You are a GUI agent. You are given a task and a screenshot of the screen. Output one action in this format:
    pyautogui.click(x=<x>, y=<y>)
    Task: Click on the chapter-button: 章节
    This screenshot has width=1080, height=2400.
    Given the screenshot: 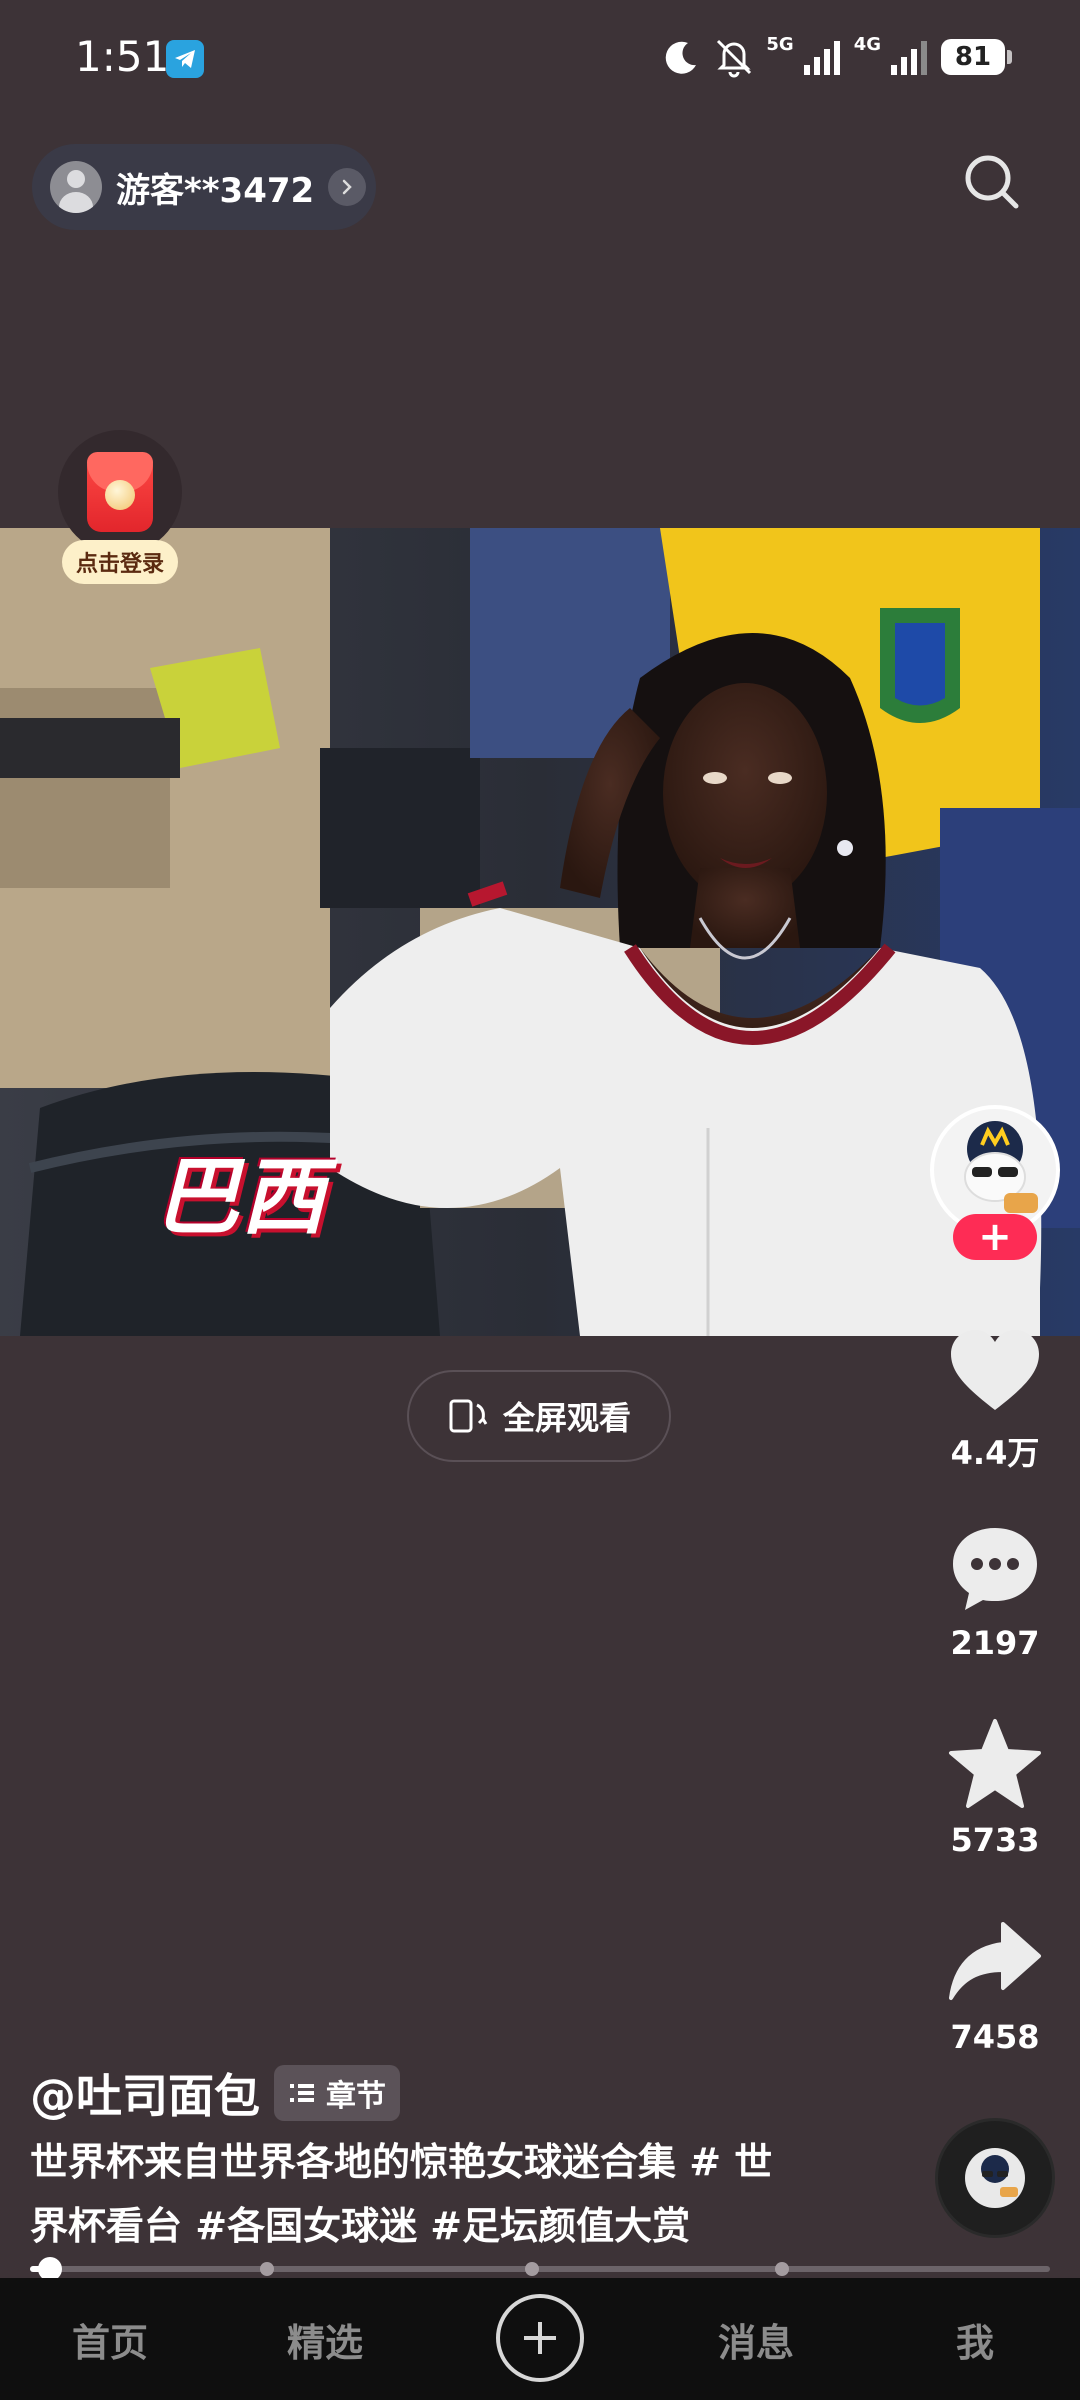 What is the action you would take?
    pyautogui.click(x=337, y=2093)
    